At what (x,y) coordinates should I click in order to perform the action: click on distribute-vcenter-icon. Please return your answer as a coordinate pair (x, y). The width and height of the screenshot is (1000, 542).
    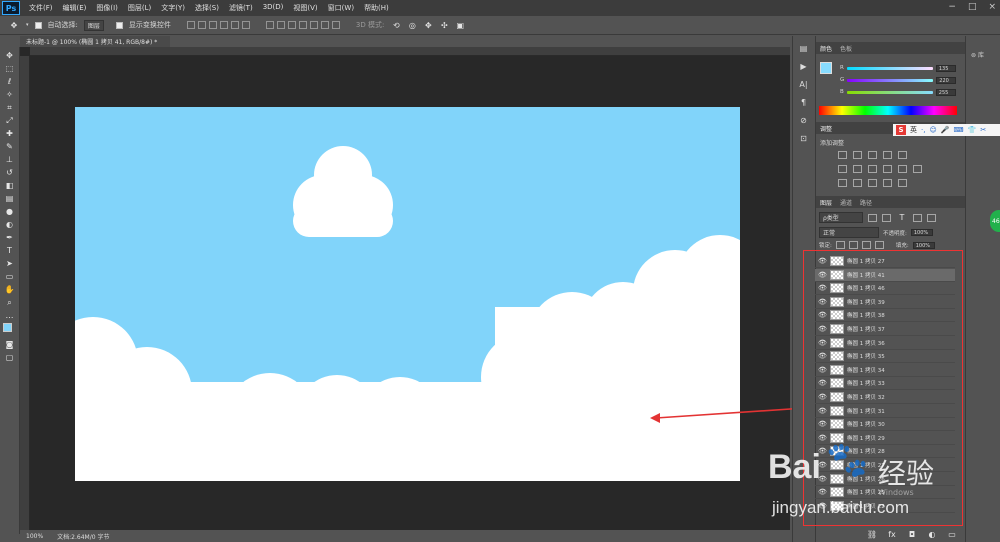
    Looking at the image, I should click on (280, 25).